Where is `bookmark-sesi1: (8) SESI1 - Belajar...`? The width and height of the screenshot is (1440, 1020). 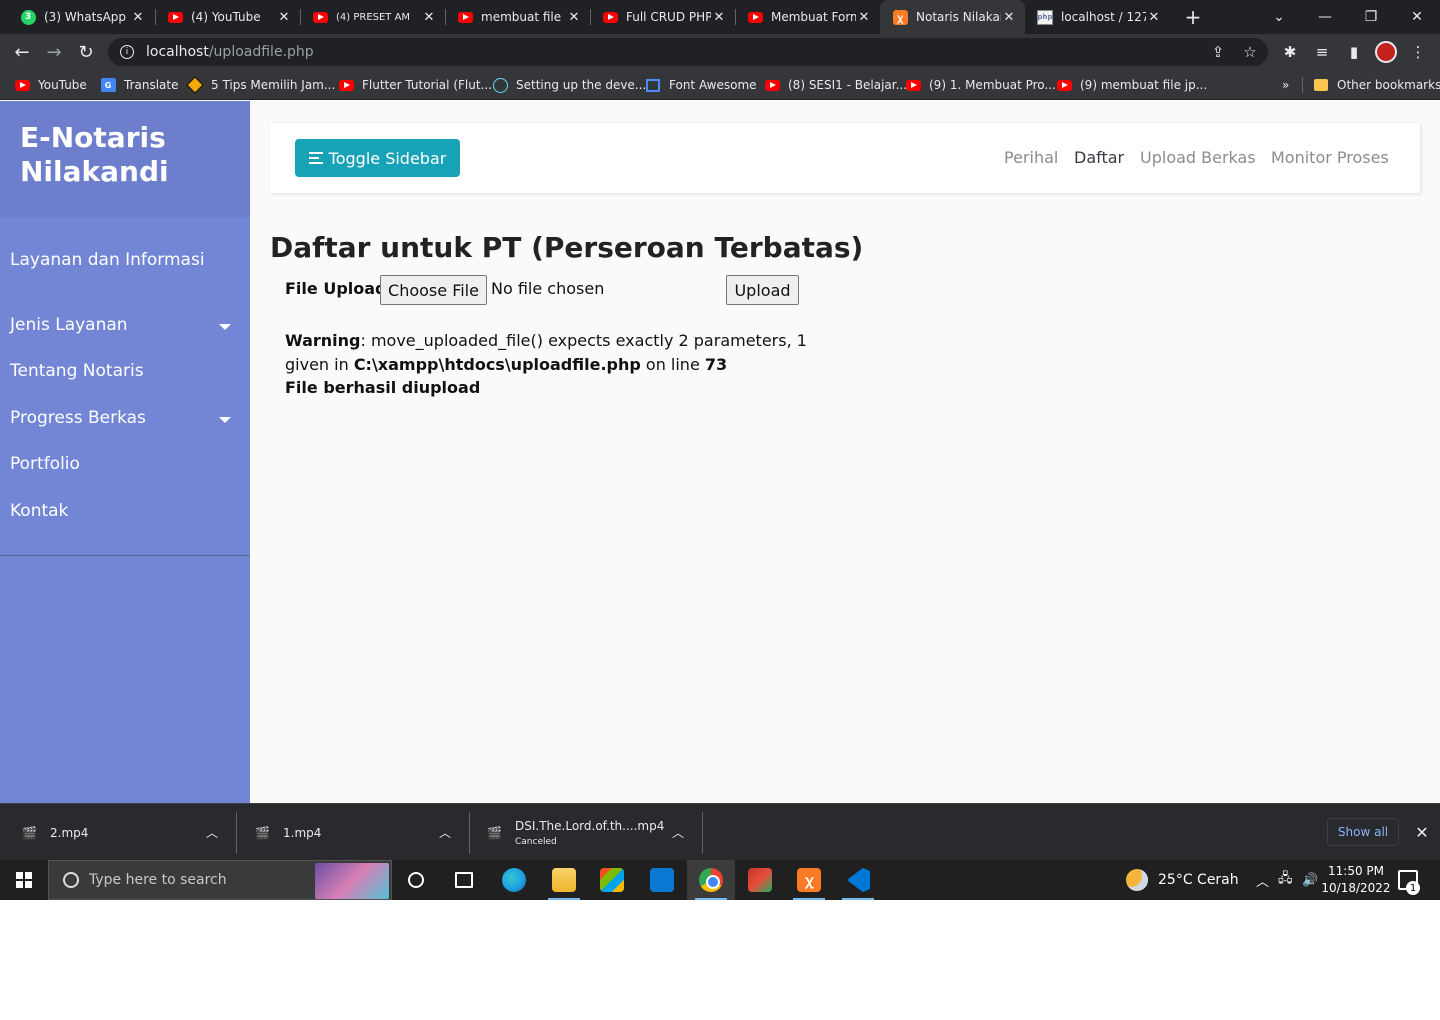 bookmark-sesi1: (8) SESI1 - Belajar... is located at coordinates (835, 85).